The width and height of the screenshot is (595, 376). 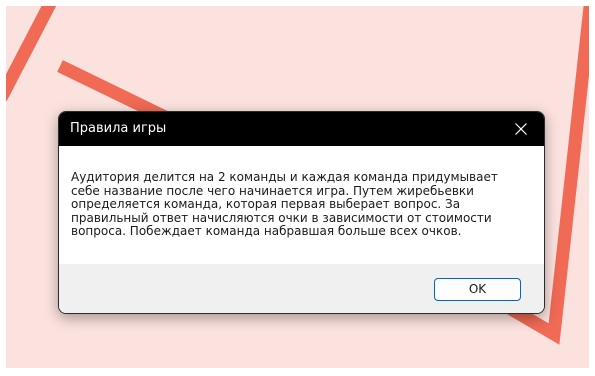 What do you see at coordinates (118, 128) in the screenshot?
I see `dialog-title: Правила игры` at bounding box center [118, 128].